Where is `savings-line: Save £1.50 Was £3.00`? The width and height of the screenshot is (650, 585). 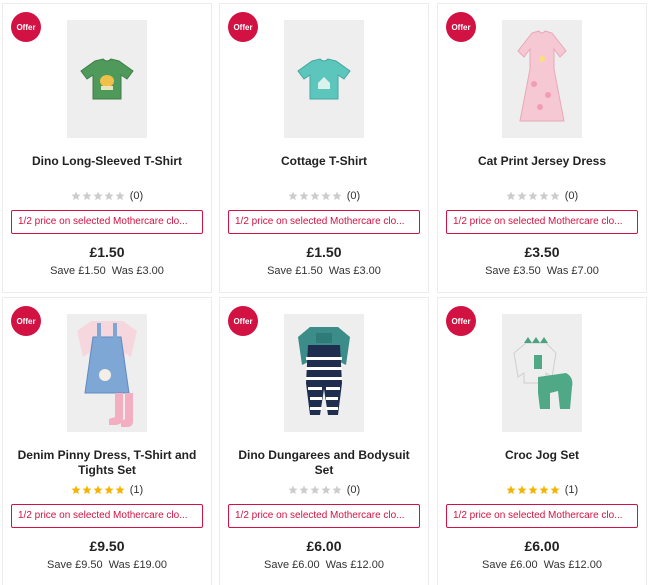 savings-line: Save £1.50 Was £3.00 is located at coordinates (107, 271).